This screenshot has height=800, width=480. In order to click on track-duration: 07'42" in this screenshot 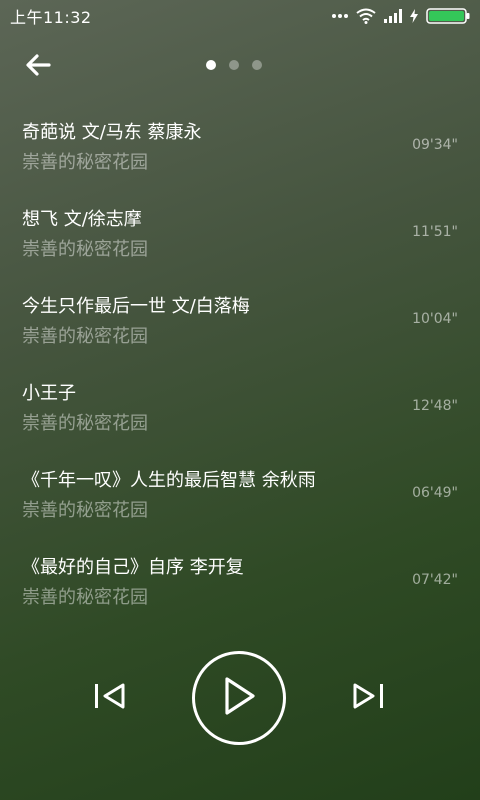, I will do `click(435, 580)`.